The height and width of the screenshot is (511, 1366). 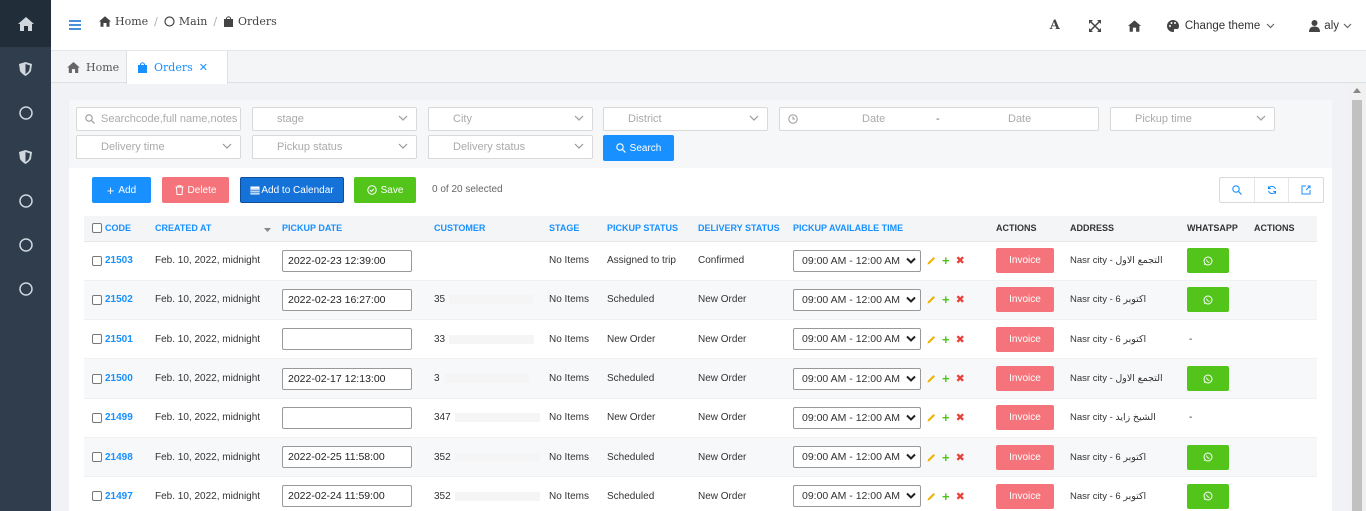 I want to click on scrollbar-thumb, so click(x=1357, y=305).